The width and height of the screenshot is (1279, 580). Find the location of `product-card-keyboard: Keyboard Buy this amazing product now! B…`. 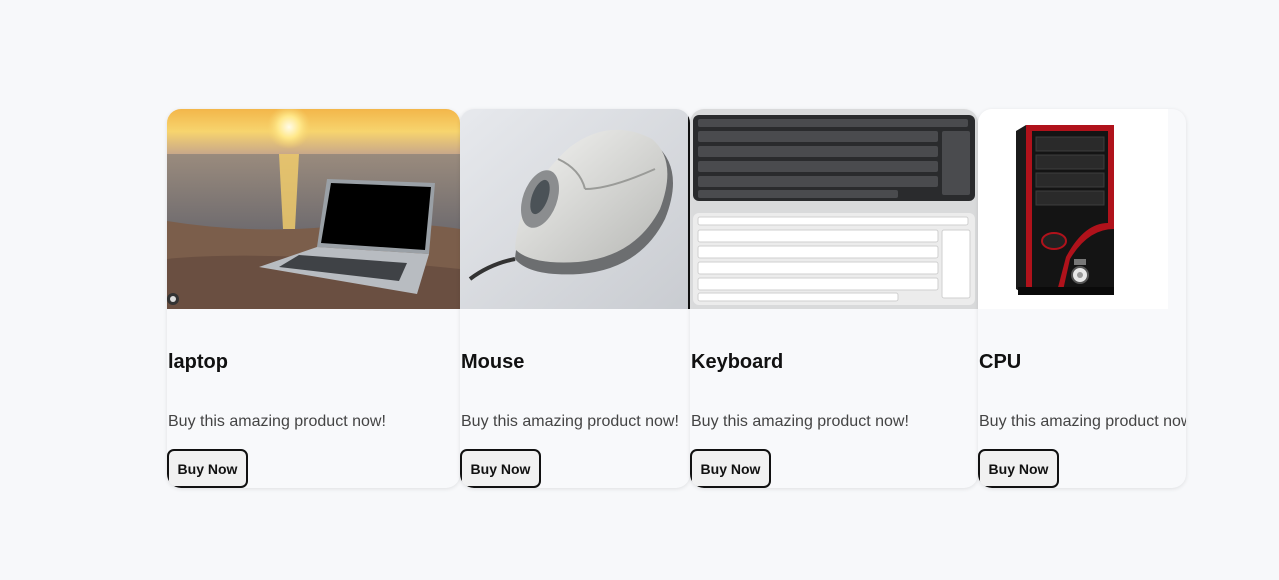

product-card-keyboard: Keyboard Buy this amazing product now! B… is located at coordinates (834, 298).